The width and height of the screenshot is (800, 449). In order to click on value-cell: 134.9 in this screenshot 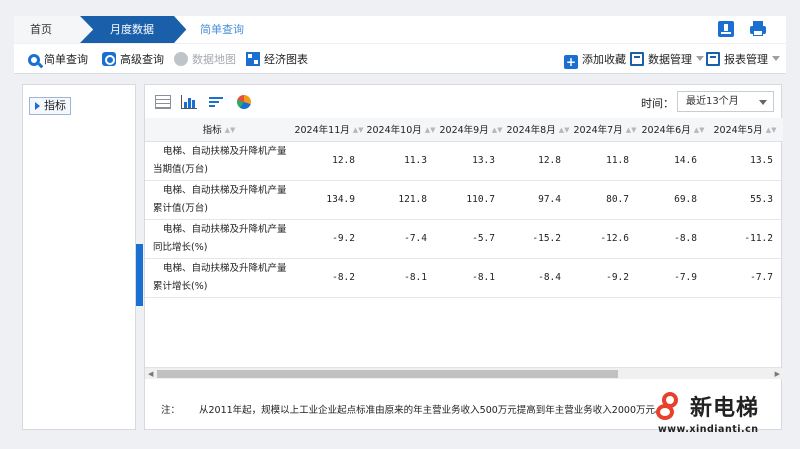, I will do `click(329, 200)`.